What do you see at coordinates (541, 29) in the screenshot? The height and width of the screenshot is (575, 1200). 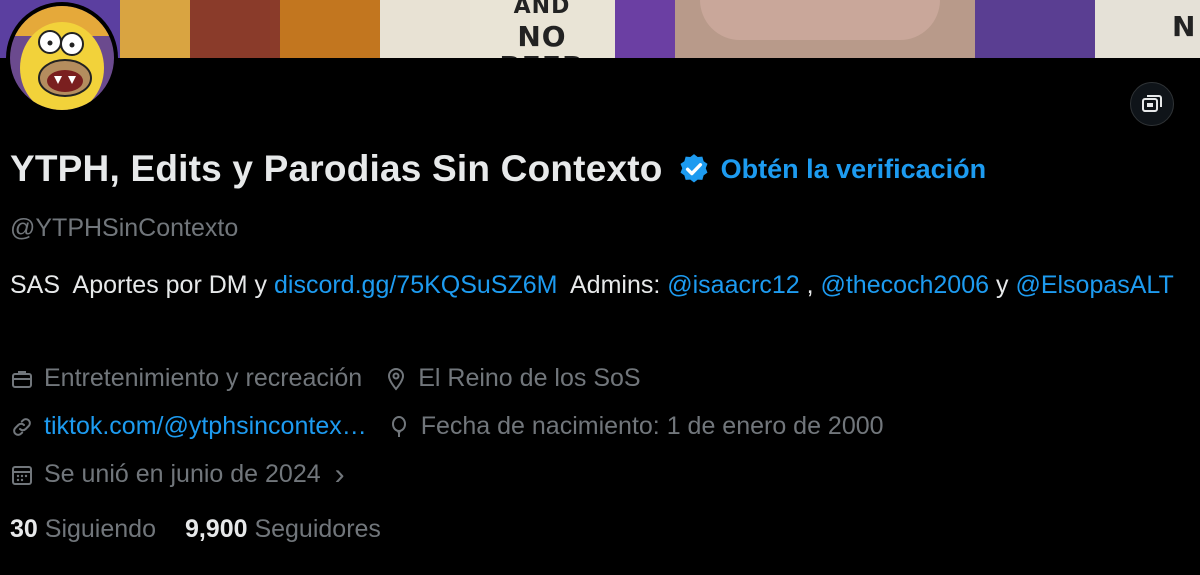 I see `banner-sign-text: AND NO BEER` at bounding box center [541, 29].